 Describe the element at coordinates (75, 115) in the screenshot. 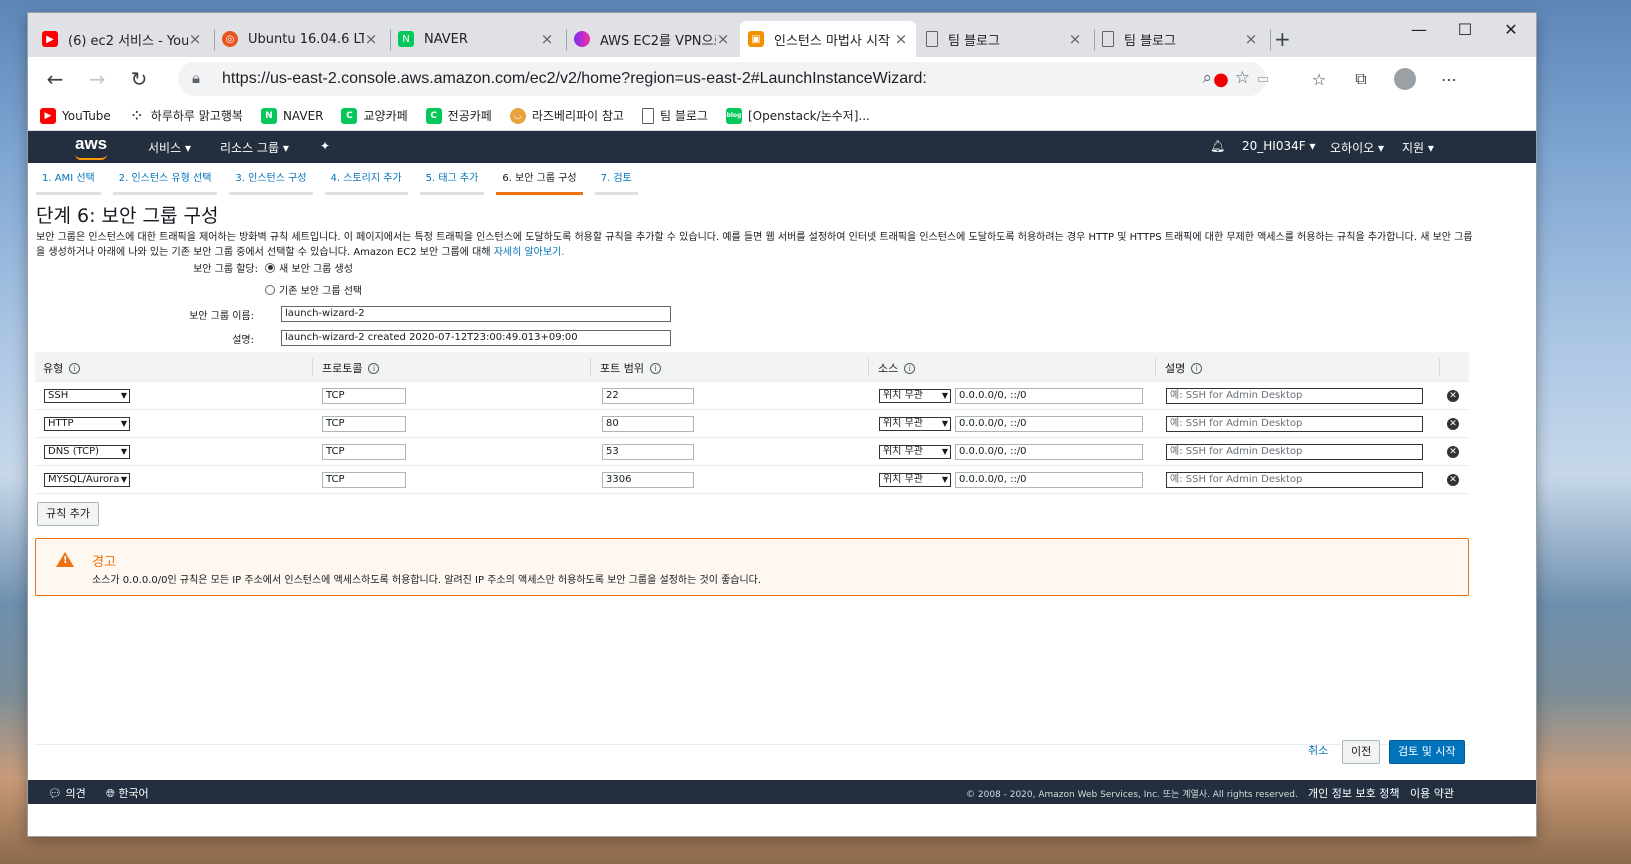

I see `bookmark-youtube: ▶ YouTube` at that location.